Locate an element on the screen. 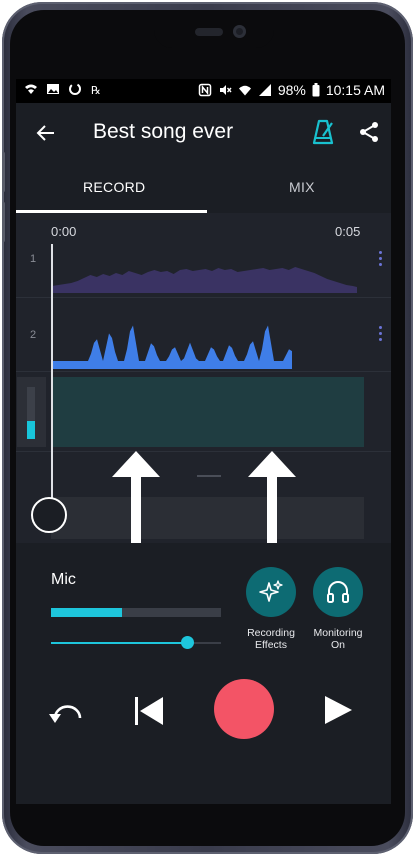 The height and width of the screenshot is (856, 415). play-icon is located at coordinates (338, 710).